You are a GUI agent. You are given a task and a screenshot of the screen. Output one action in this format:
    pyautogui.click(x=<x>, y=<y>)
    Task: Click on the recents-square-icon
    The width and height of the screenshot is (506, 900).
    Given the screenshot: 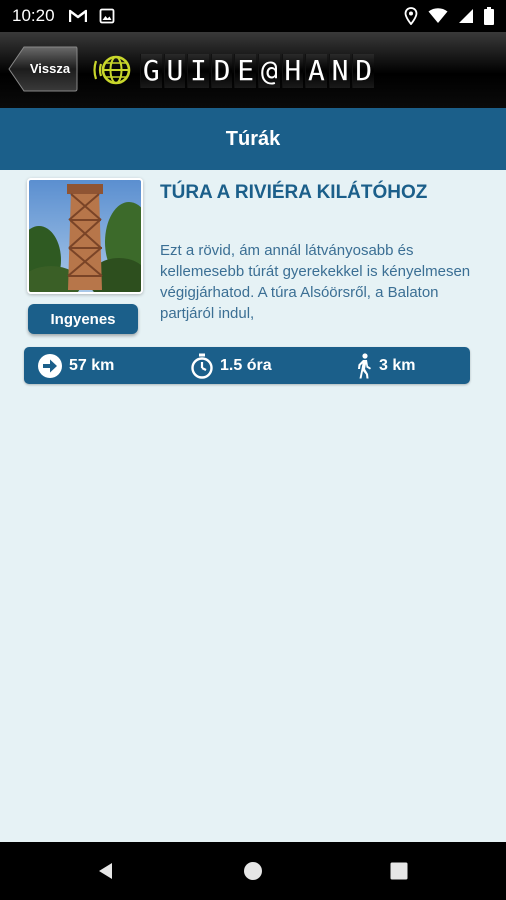 What is the action you would take?
    pyautogui.click(x=399, y=871)
    